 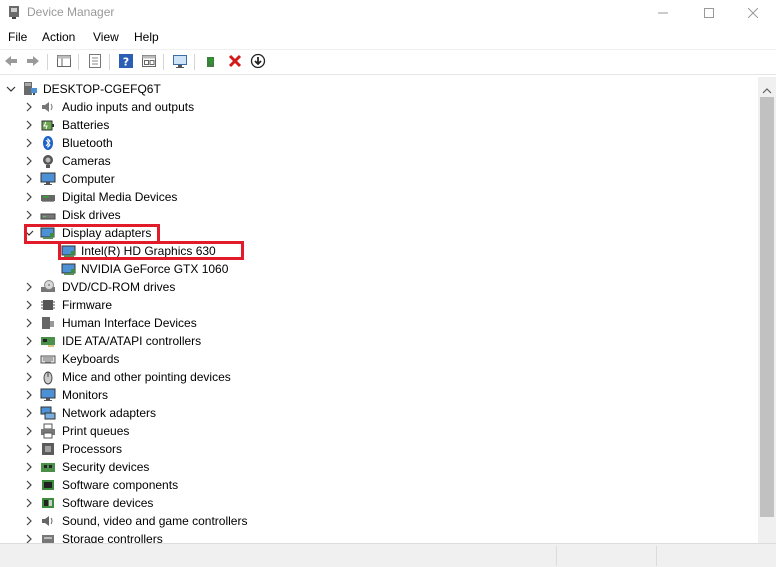 I want to click on tree-category-label: Firmware, so click(x=87, y=305).